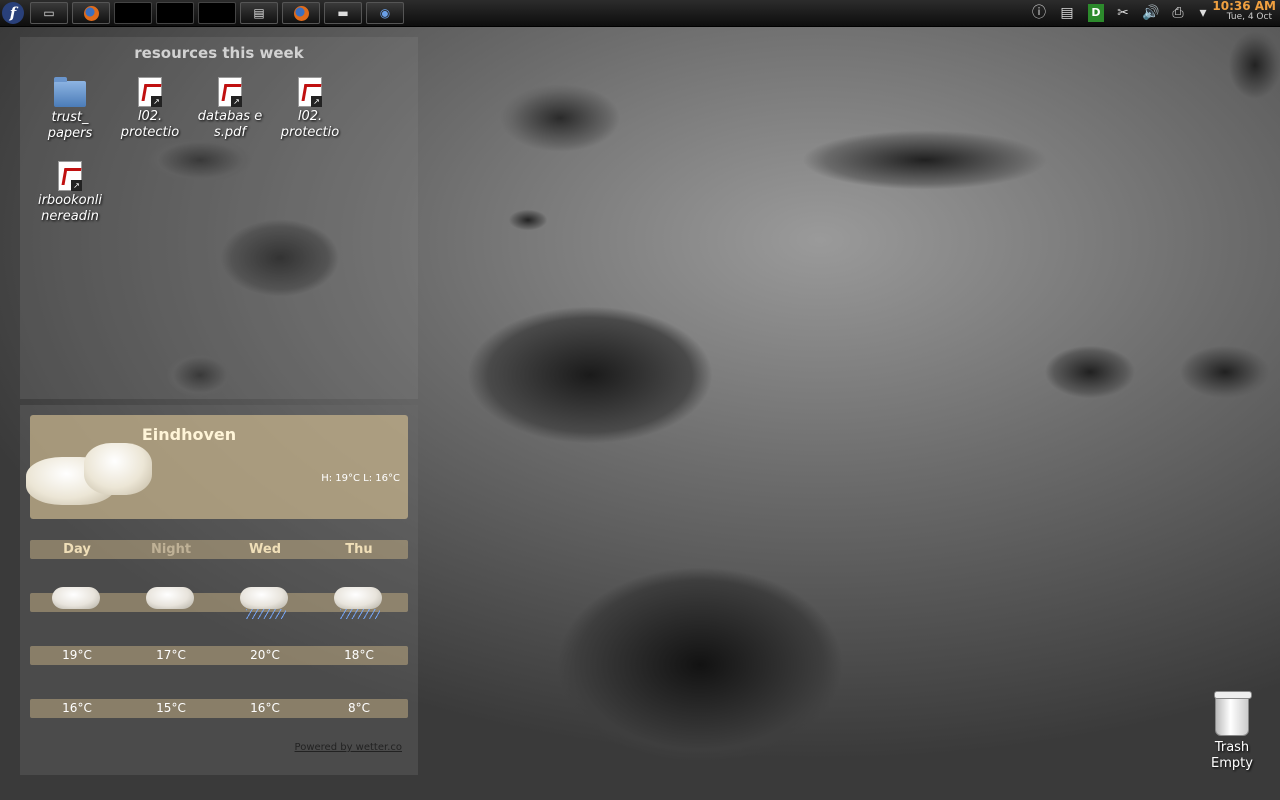  What do you see at coordinates (359, 549) in the screenshot?
I see `forecast-header: Thu` at bounding box center [359, 549].